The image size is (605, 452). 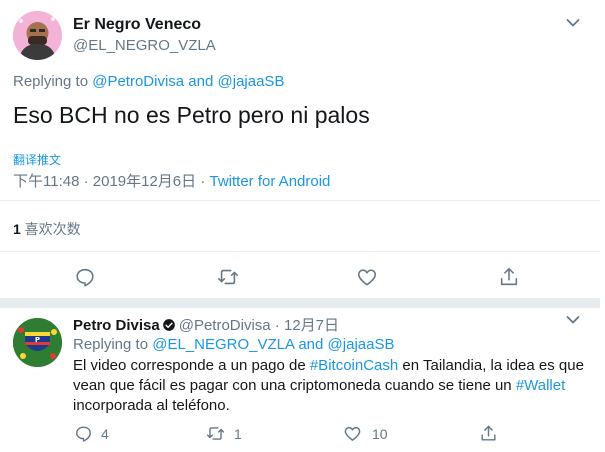 I want to click on svg-text: P, so click(x=37, y=340).